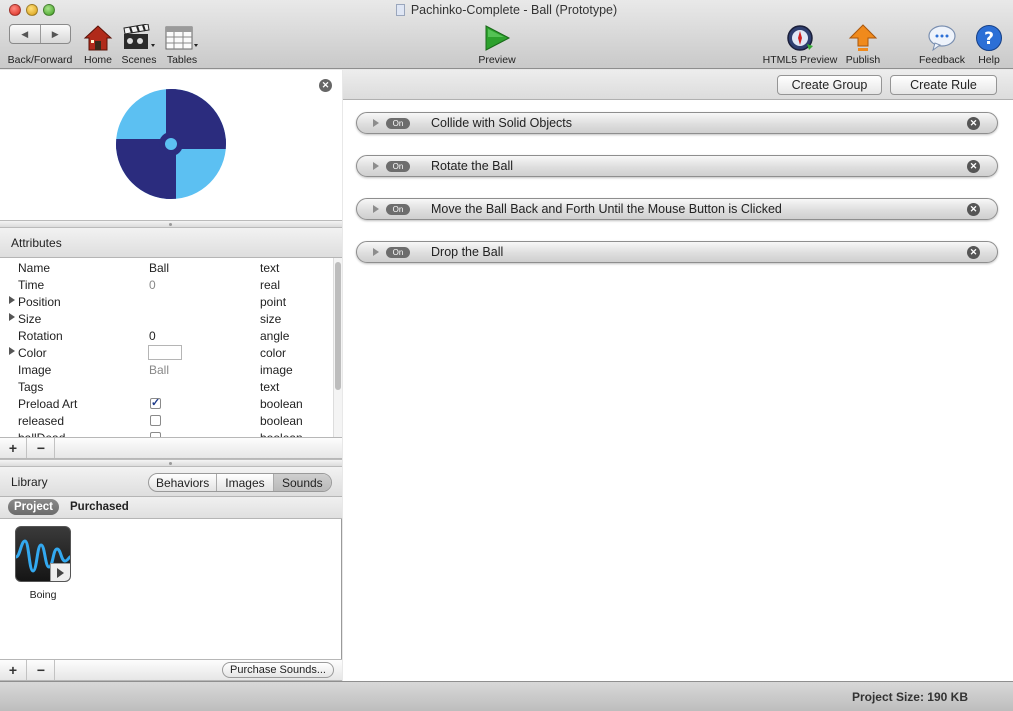 Image resolution: width=1013 pixels, height=711 pixels. Describe the element at coordinates (155, 403) in the screenshot. I see `preload-art-checkbox: ✓` at that location.